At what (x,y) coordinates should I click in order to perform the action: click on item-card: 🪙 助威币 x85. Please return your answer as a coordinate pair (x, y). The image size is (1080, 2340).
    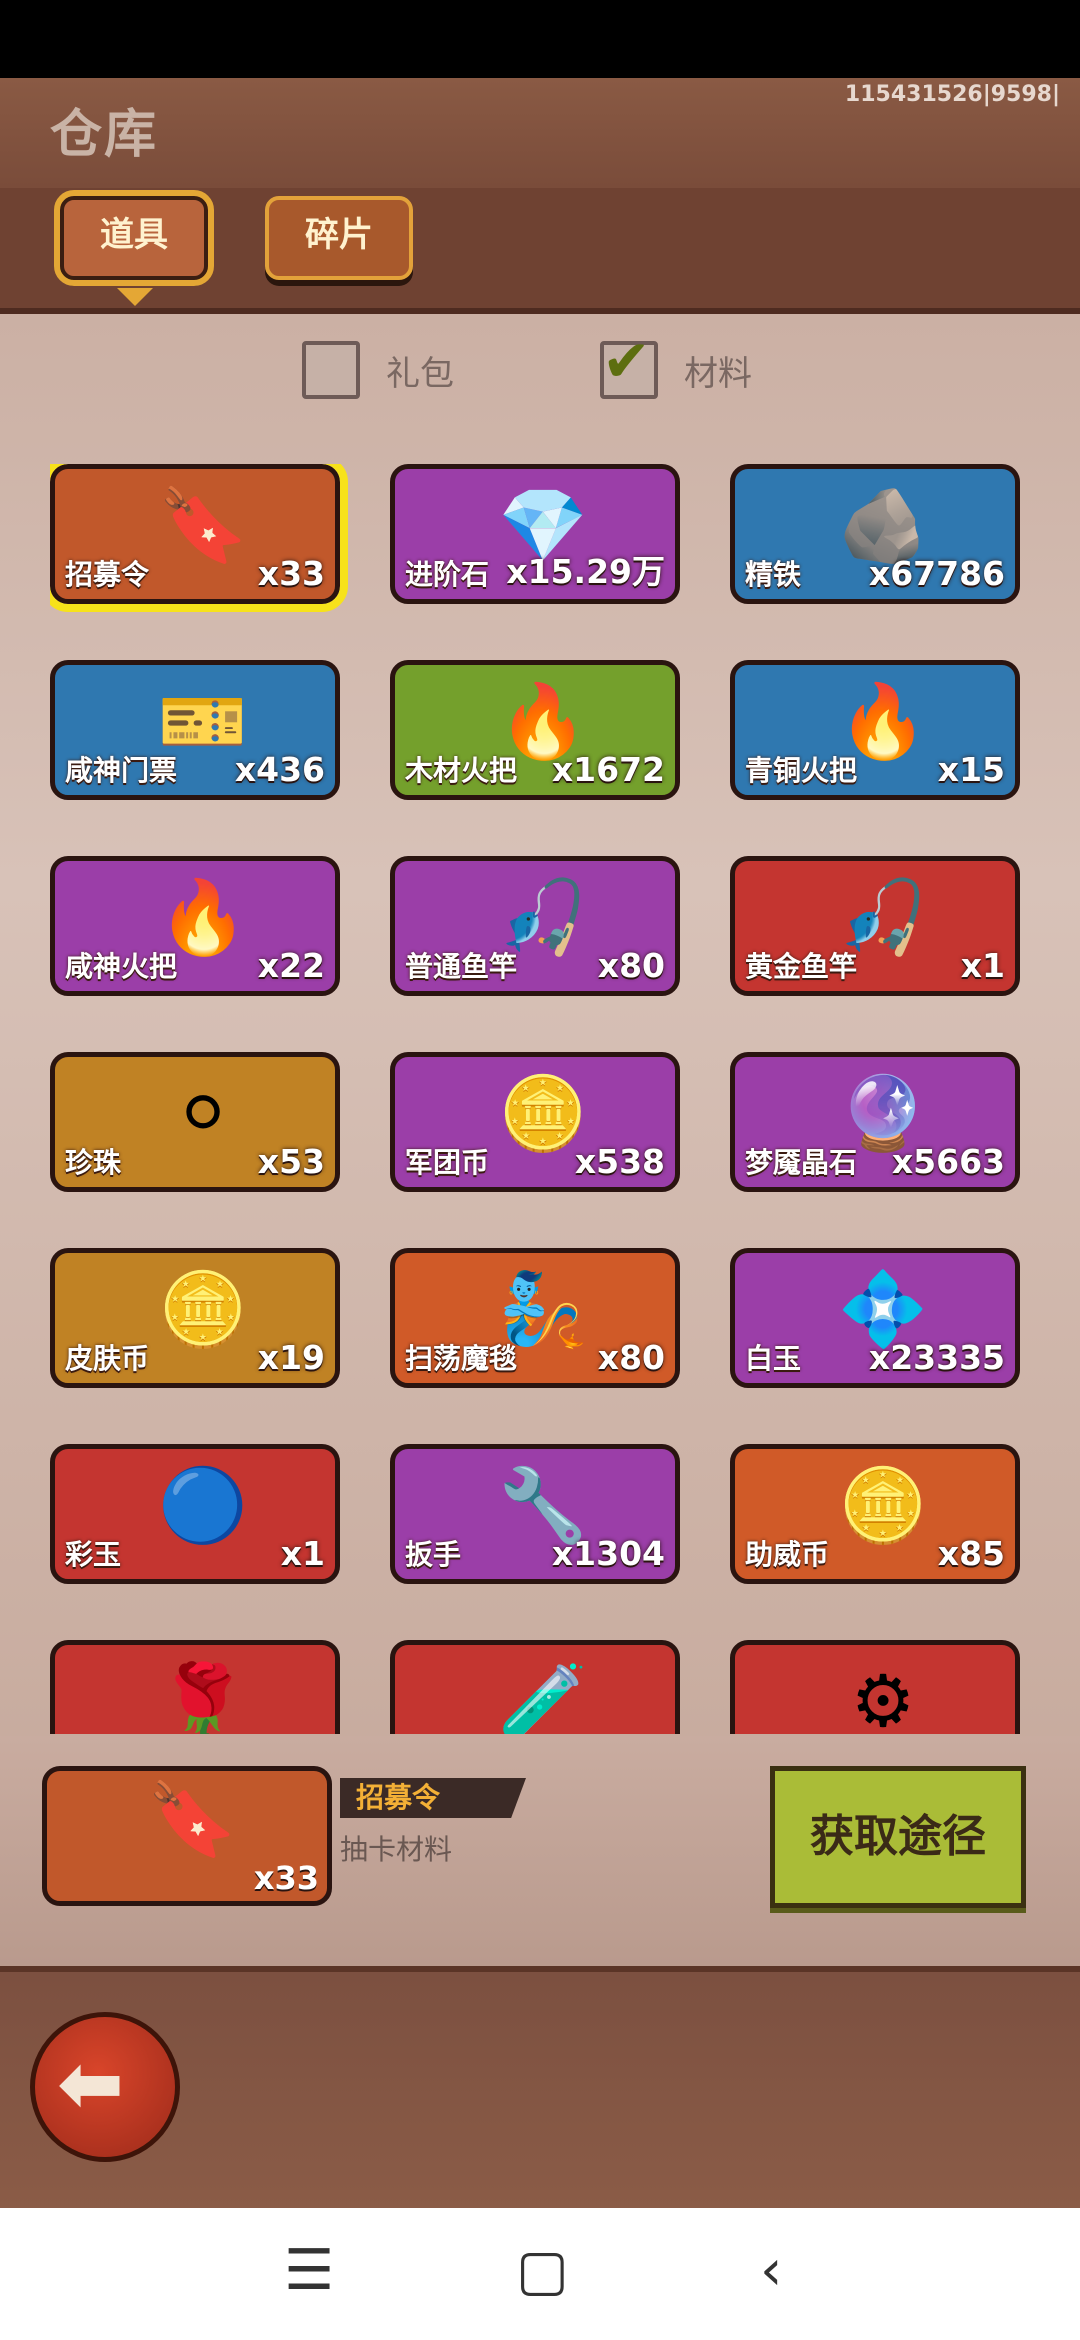
    Looking at the image, I should click on (875, 1514).